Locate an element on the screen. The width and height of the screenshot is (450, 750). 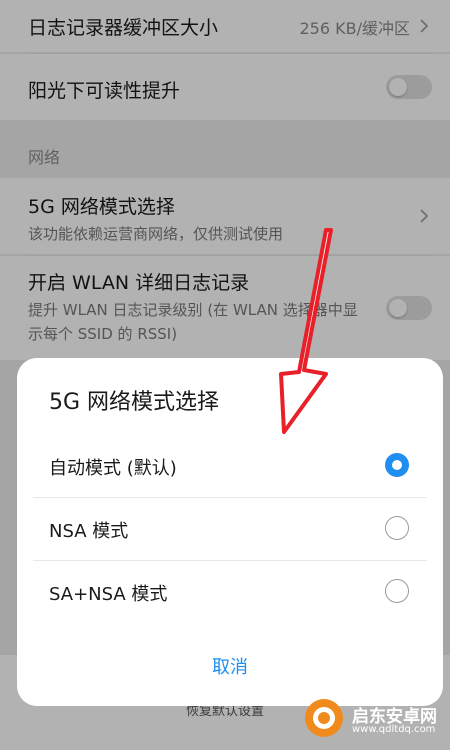
annotation-arrow-icon is located at coordinates (306, 331).